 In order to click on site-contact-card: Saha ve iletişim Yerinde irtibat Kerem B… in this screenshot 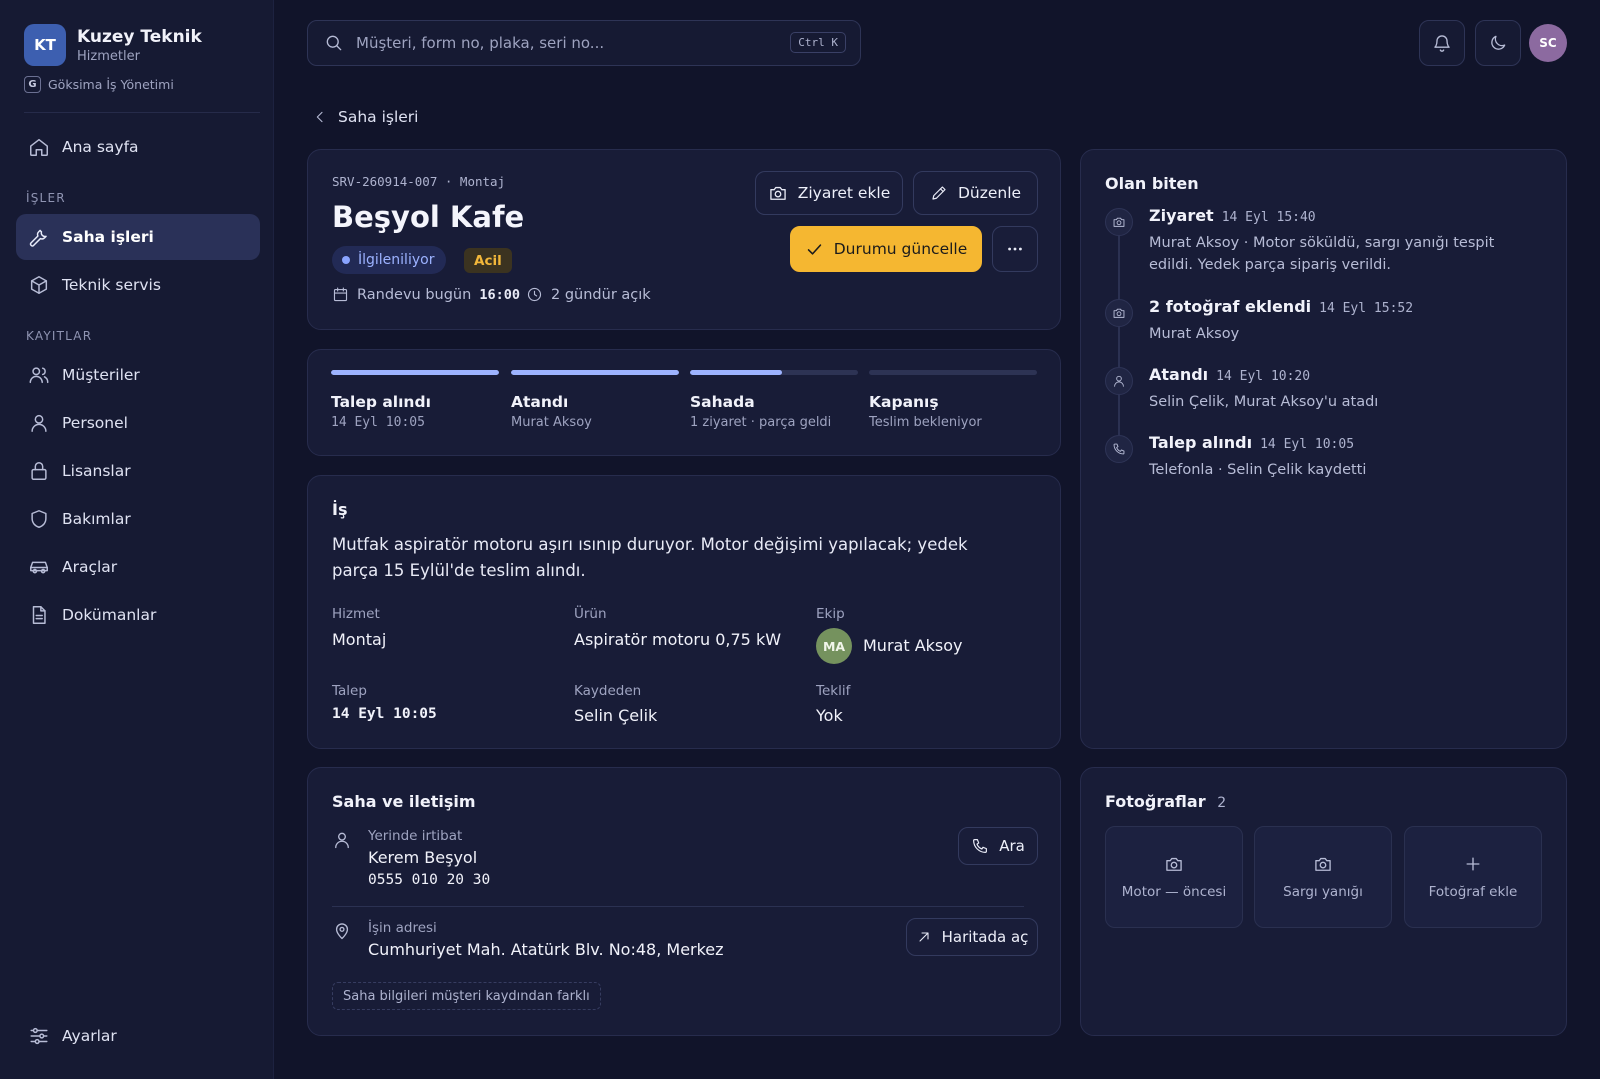, I will do `click(684, 901)`.